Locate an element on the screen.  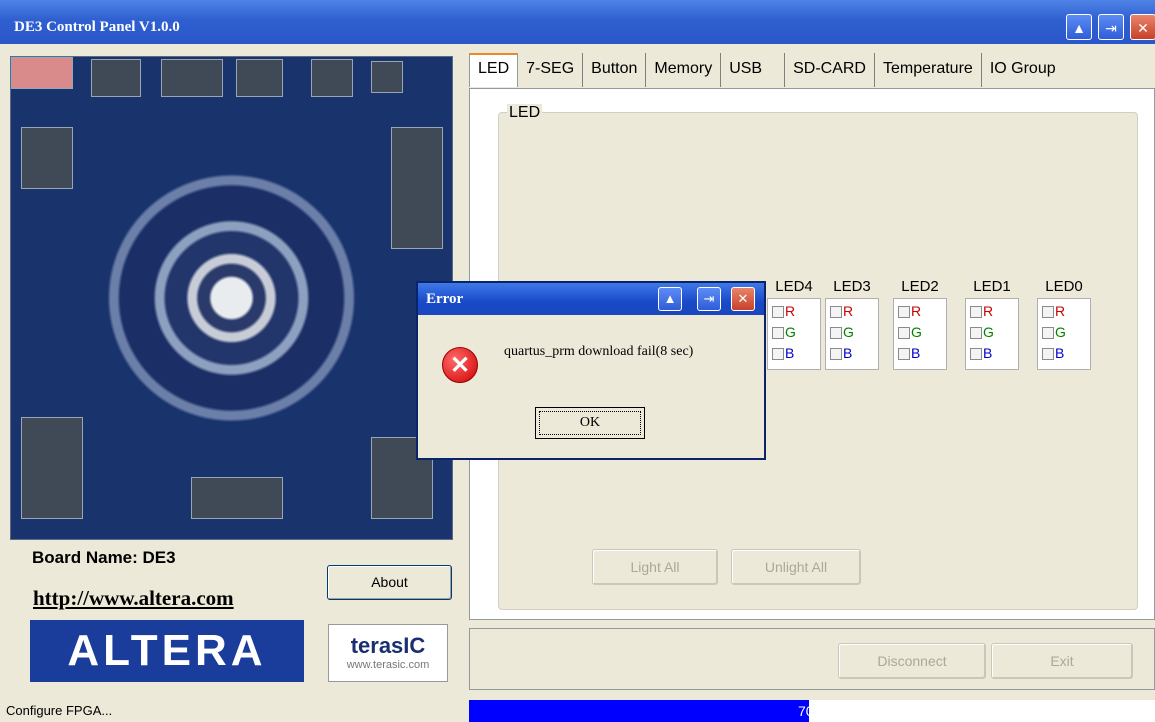
led-column: LED4 R G B is located at coordinates (794, 324).